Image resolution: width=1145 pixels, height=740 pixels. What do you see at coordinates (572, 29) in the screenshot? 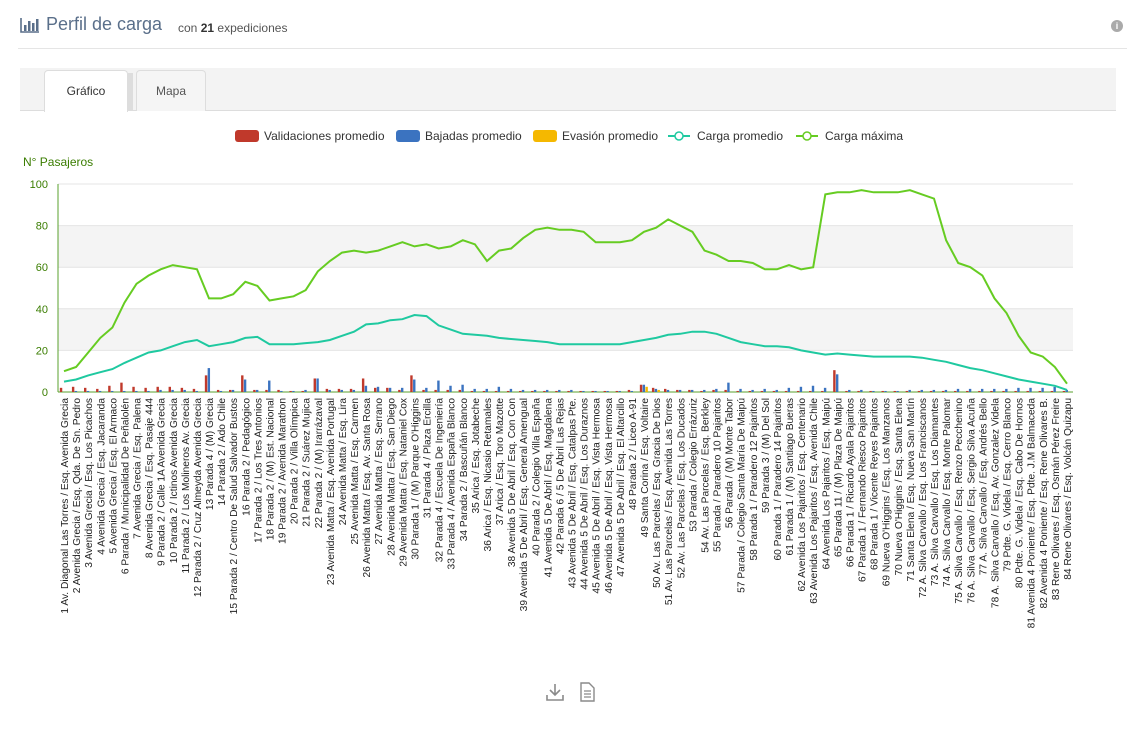
I see `panel-header: Perfil de carga con 21 expediciones i` at bounding box center [572, 29].